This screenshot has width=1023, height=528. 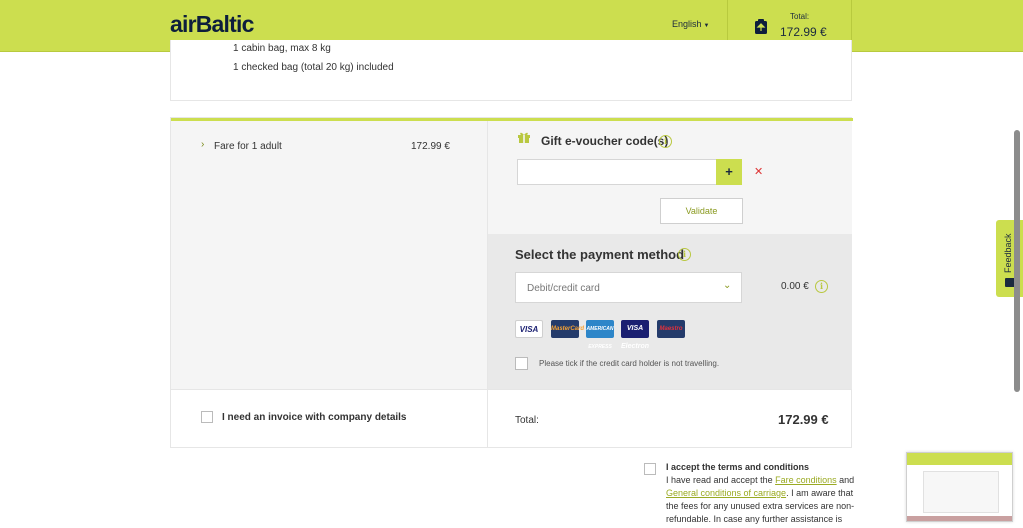 I want to click on page-preview-thumbnail, so click(x=959, y=487).